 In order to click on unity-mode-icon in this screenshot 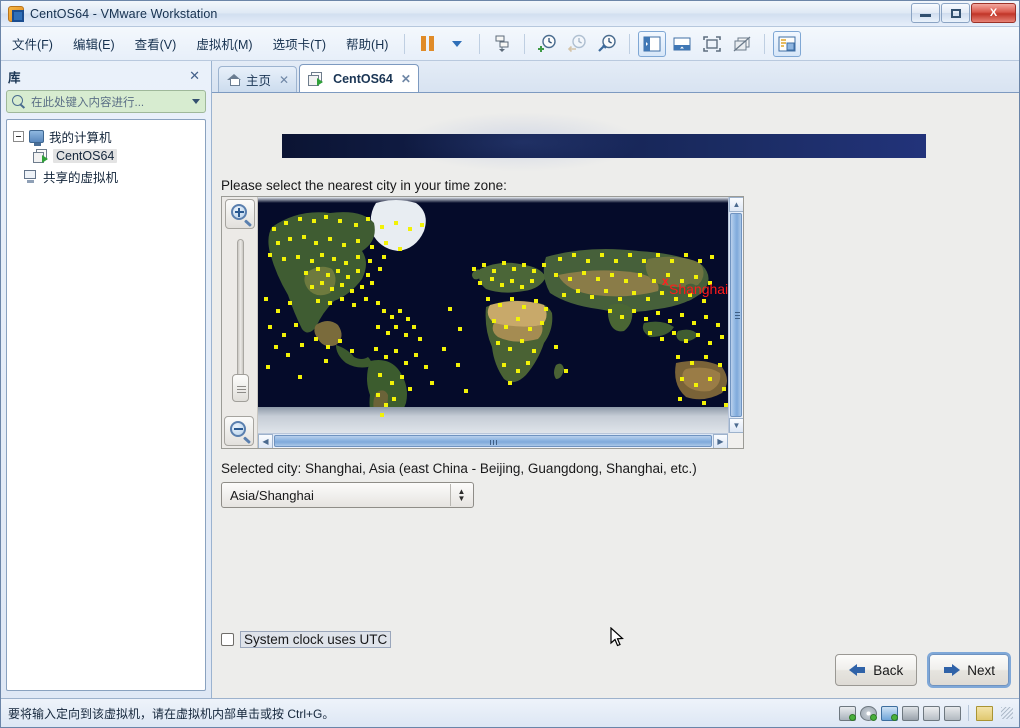, I will do `click(742, 43)`.